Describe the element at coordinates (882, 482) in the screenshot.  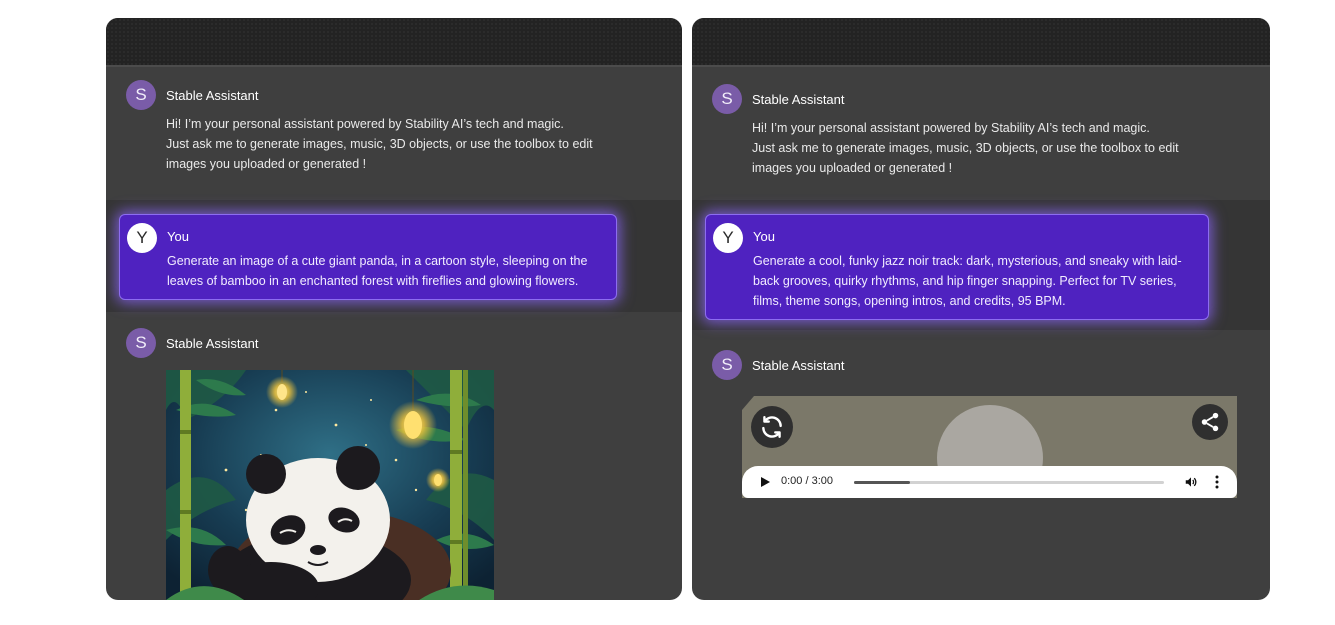
I see `seek-progress` at that location.